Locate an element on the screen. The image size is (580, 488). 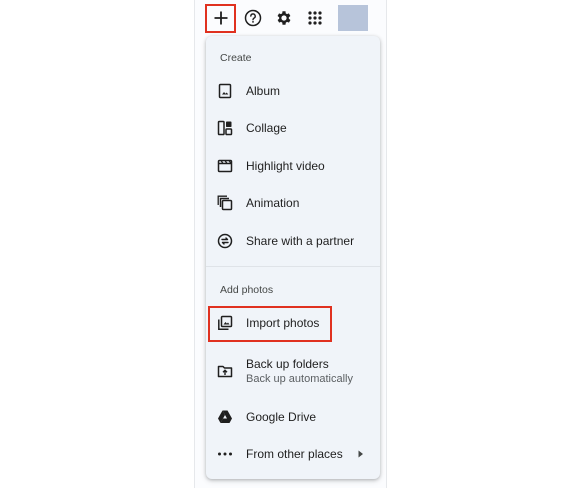
menu-item-label: Google Drive is located at coordinates (281, 417).